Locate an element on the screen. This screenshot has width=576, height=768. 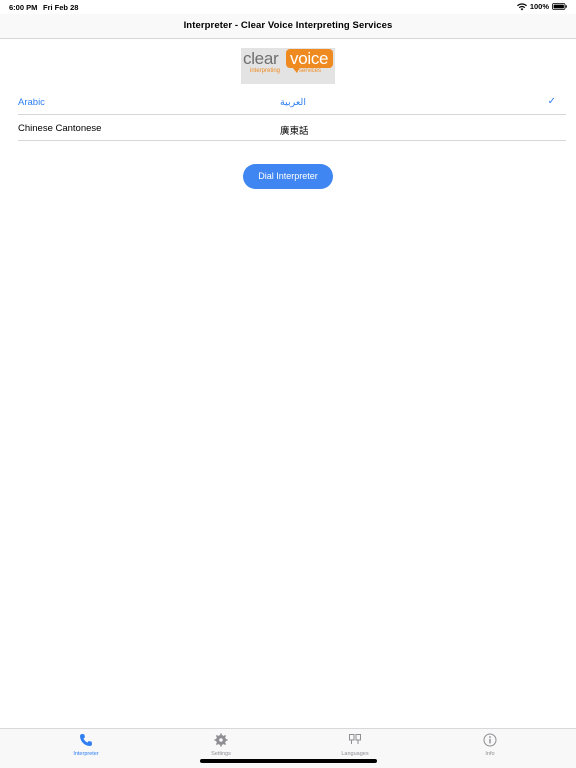
wifi-icon is located at coordinates (521, 6).